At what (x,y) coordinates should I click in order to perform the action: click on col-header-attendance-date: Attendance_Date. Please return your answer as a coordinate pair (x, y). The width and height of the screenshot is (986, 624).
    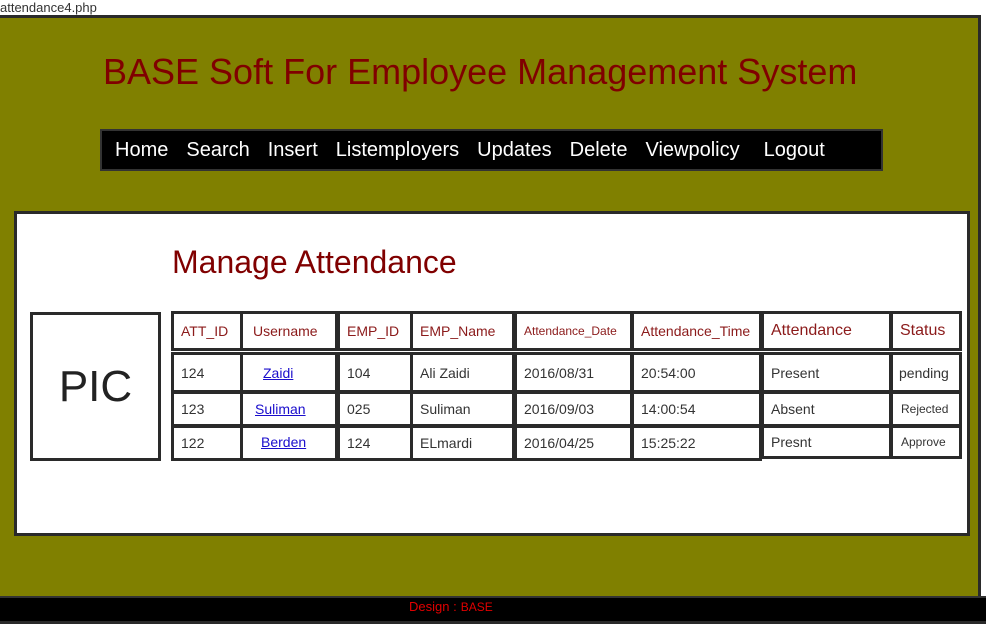
    Looking at the image, I should click on (573, 331).